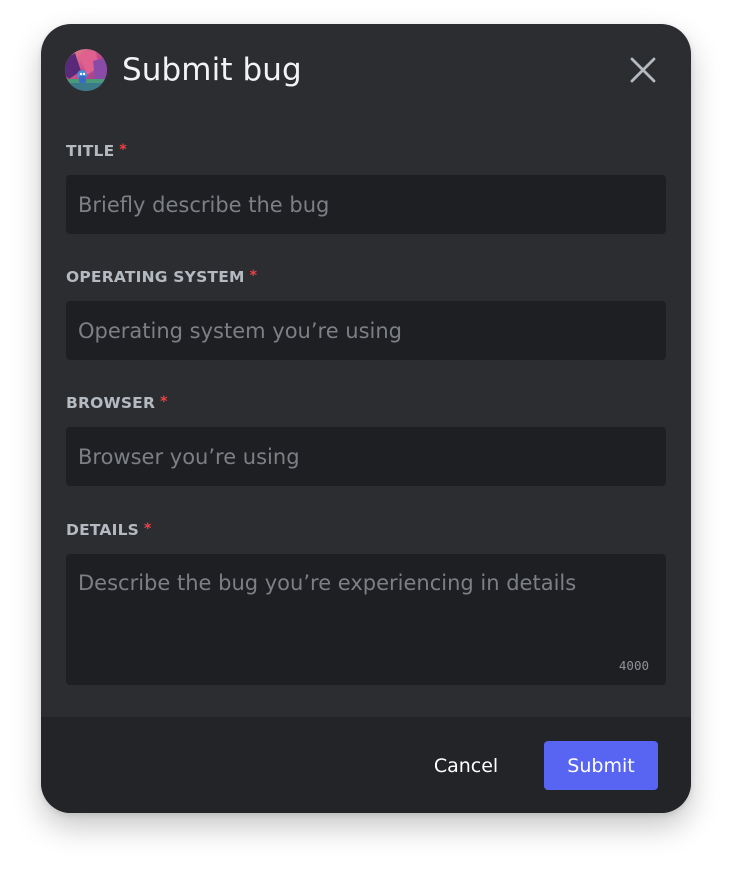 The width and height of the screenshot is (734, 875). I want to click on title-input, so click(366, 204).